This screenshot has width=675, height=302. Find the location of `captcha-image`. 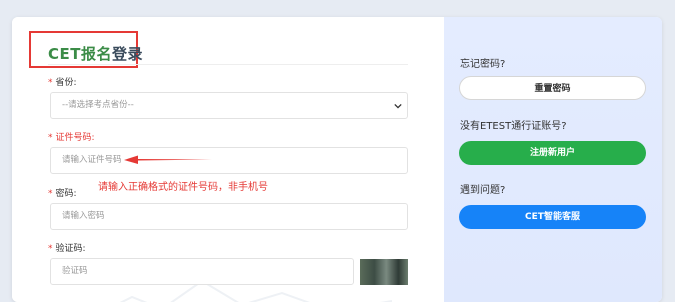

captcha-image is located at coordinates (384, 272).